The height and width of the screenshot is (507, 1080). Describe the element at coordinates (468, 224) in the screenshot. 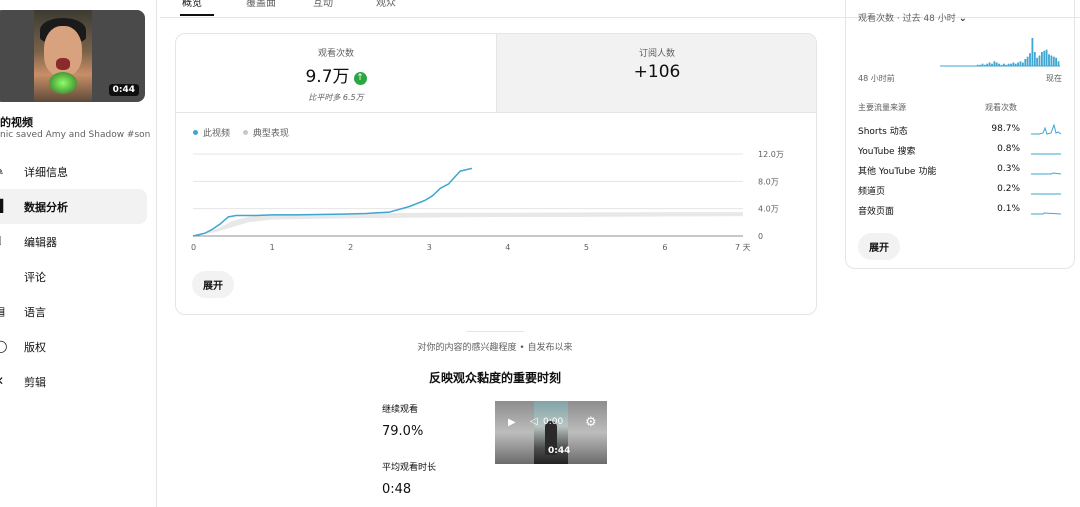

I see `typical-performance-band` at that location.